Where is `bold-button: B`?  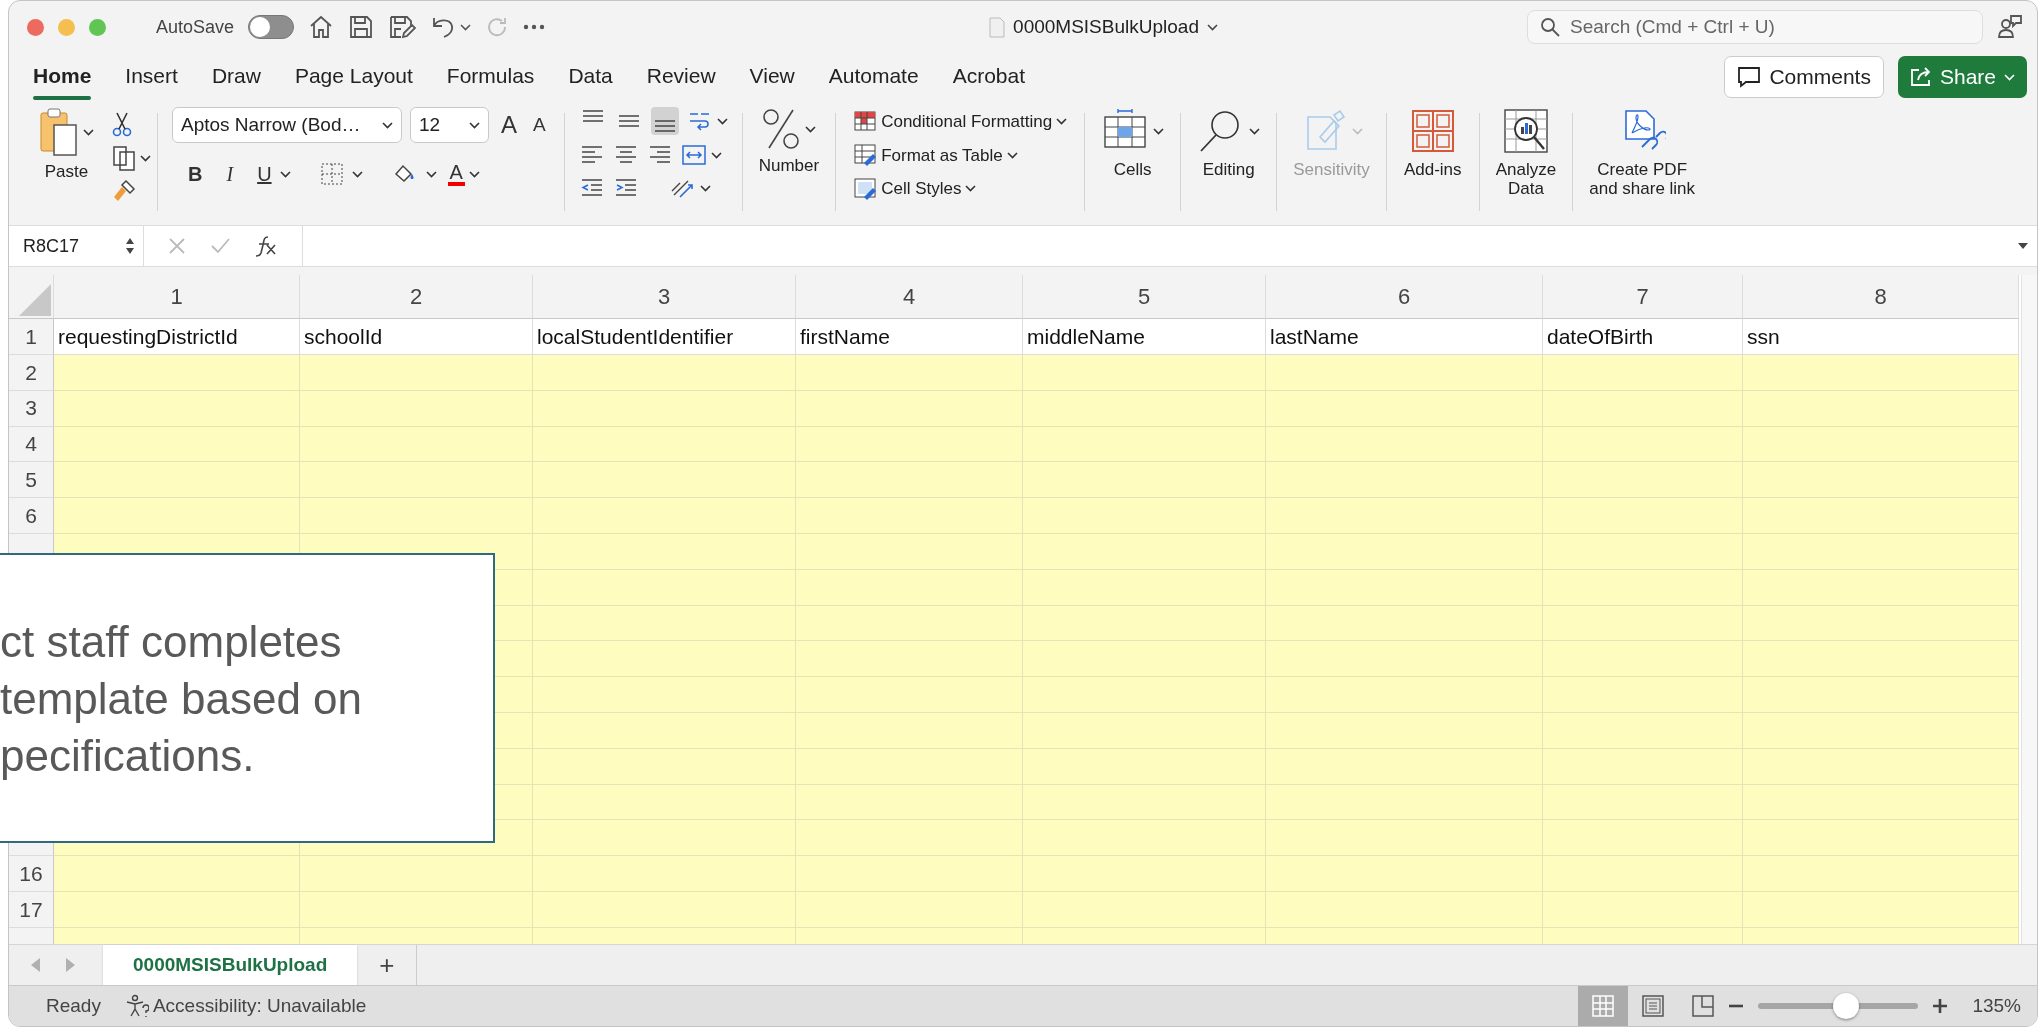
bold-button: B is located at coordinates (195, 174).